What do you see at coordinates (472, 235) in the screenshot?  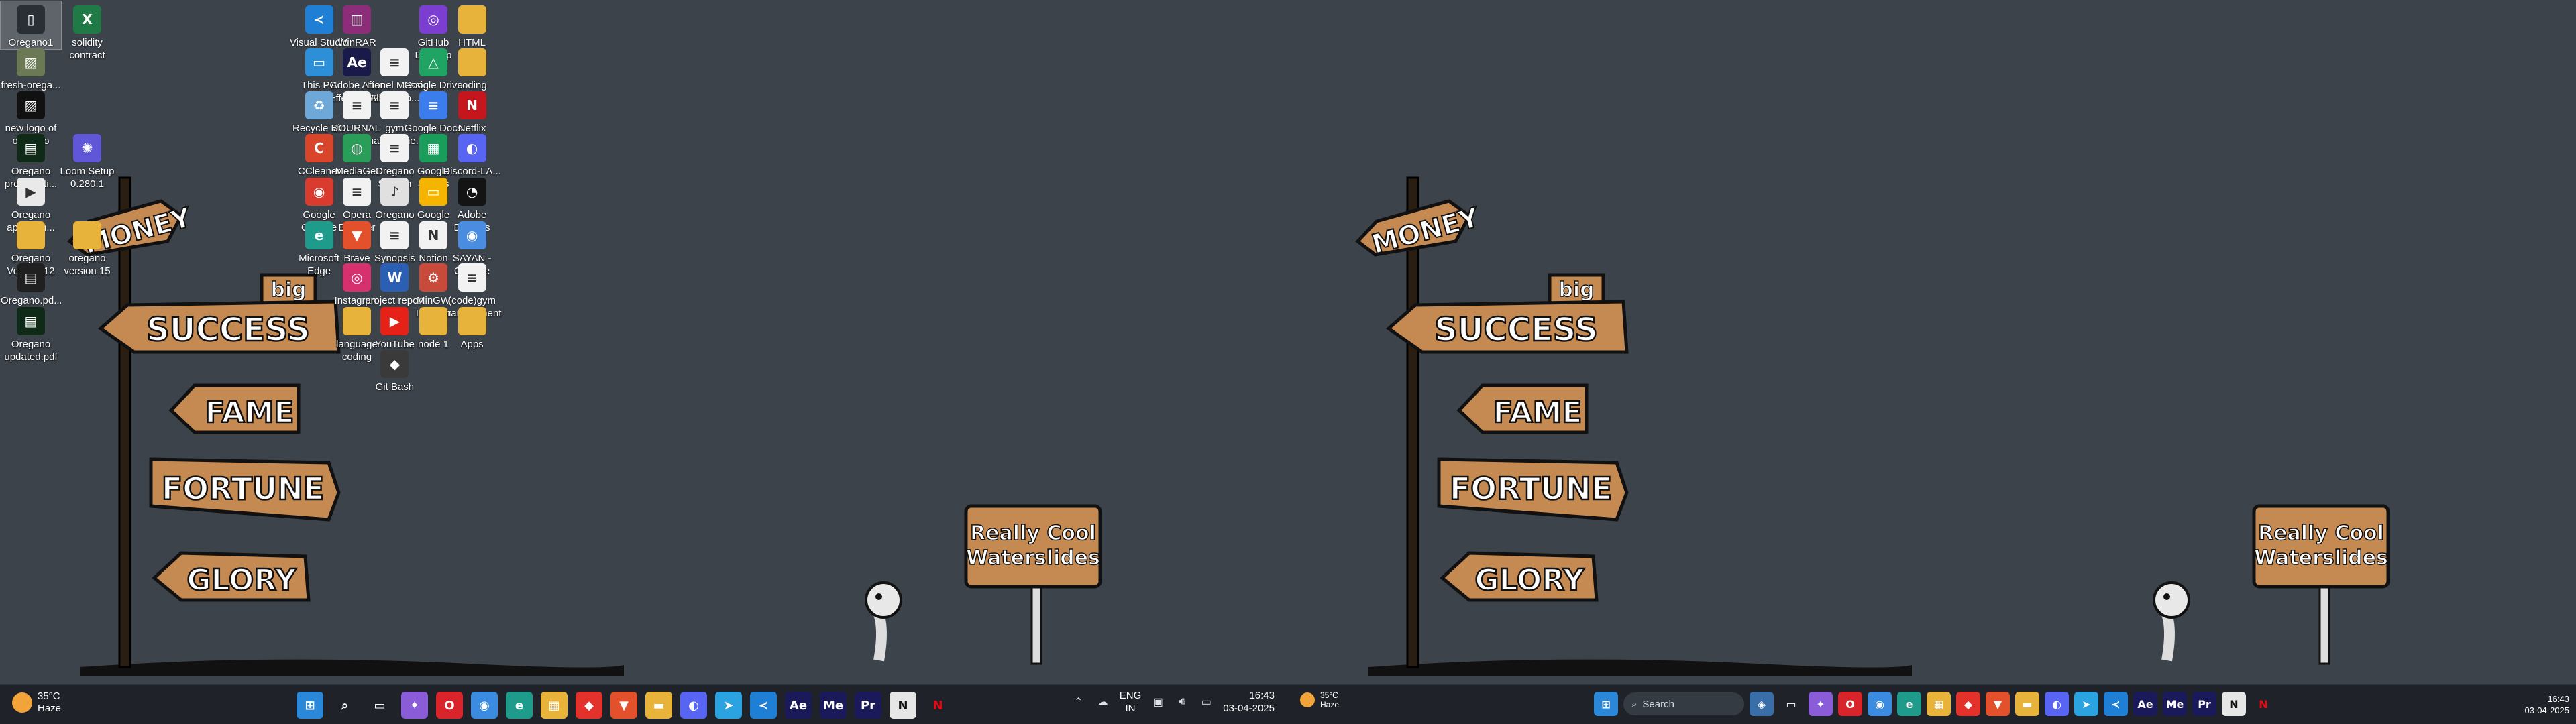 I see `chrome-profile-icon: ◉` at bounding box center [472, 235].